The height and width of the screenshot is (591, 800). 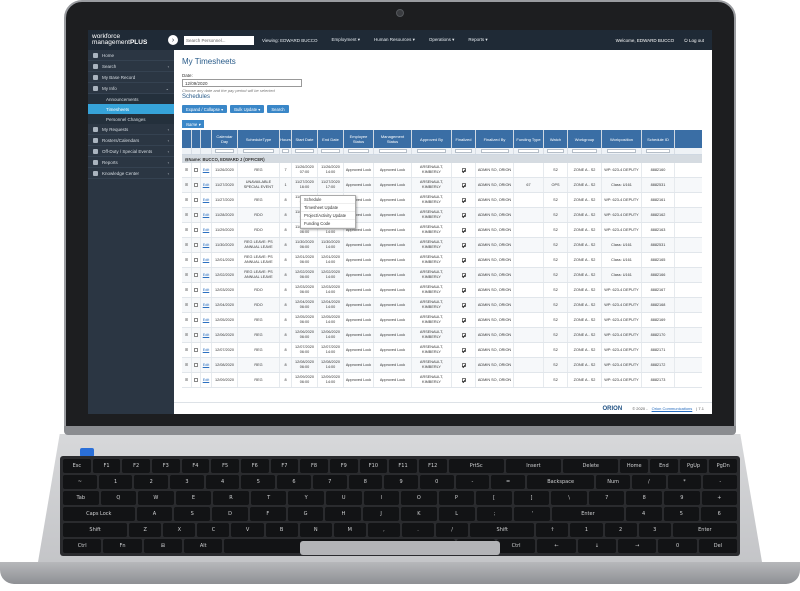 What do you see at coordinates (645, 40) in the screenshot?
I see `welcome-user: Welcome, EDWARD BUCCO` at bounding box center [645, 40].